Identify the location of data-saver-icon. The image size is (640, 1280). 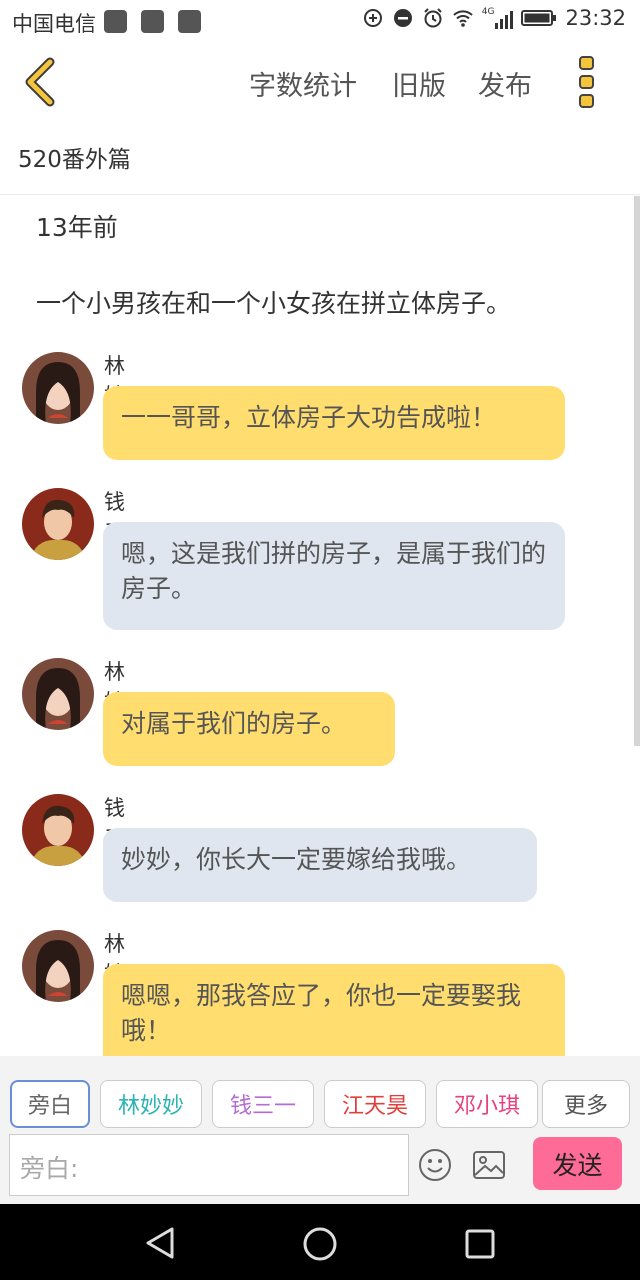
(372, 18).